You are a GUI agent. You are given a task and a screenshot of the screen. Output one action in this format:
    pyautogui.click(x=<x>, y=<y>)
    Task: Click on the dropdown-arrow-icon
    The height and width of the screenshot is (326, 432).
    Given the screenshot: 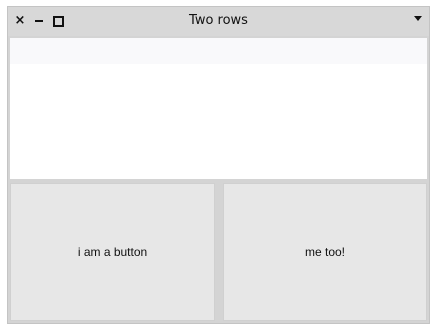 What is the action you would take?
    pyautogui.click(x=418, y=18)
    